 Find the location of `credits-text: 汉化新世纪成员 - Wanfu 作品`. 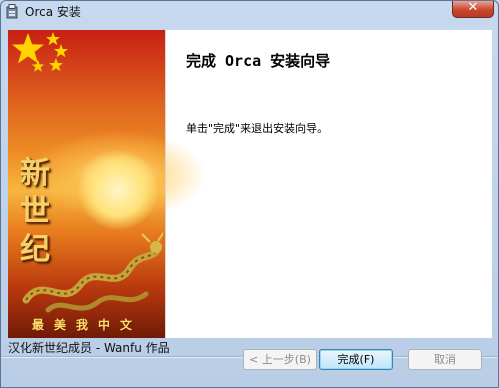

credits-text: 汉化新世纪成员 - Wanfu 作品 is located at coordinates (89, 348).